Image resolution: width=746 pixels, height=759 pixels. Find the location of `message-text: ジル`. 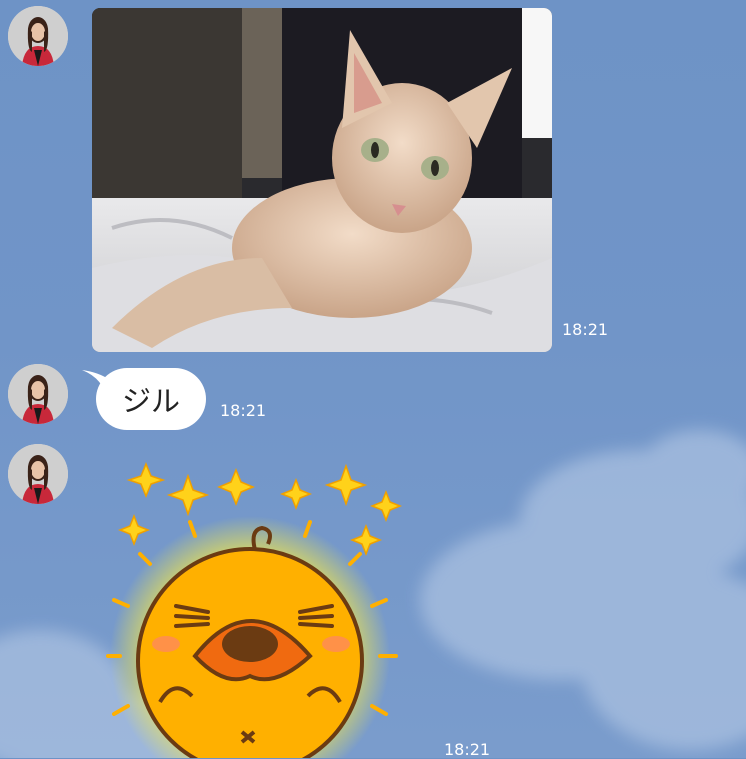

message-text: ジル is located at coordinates (151, 401).